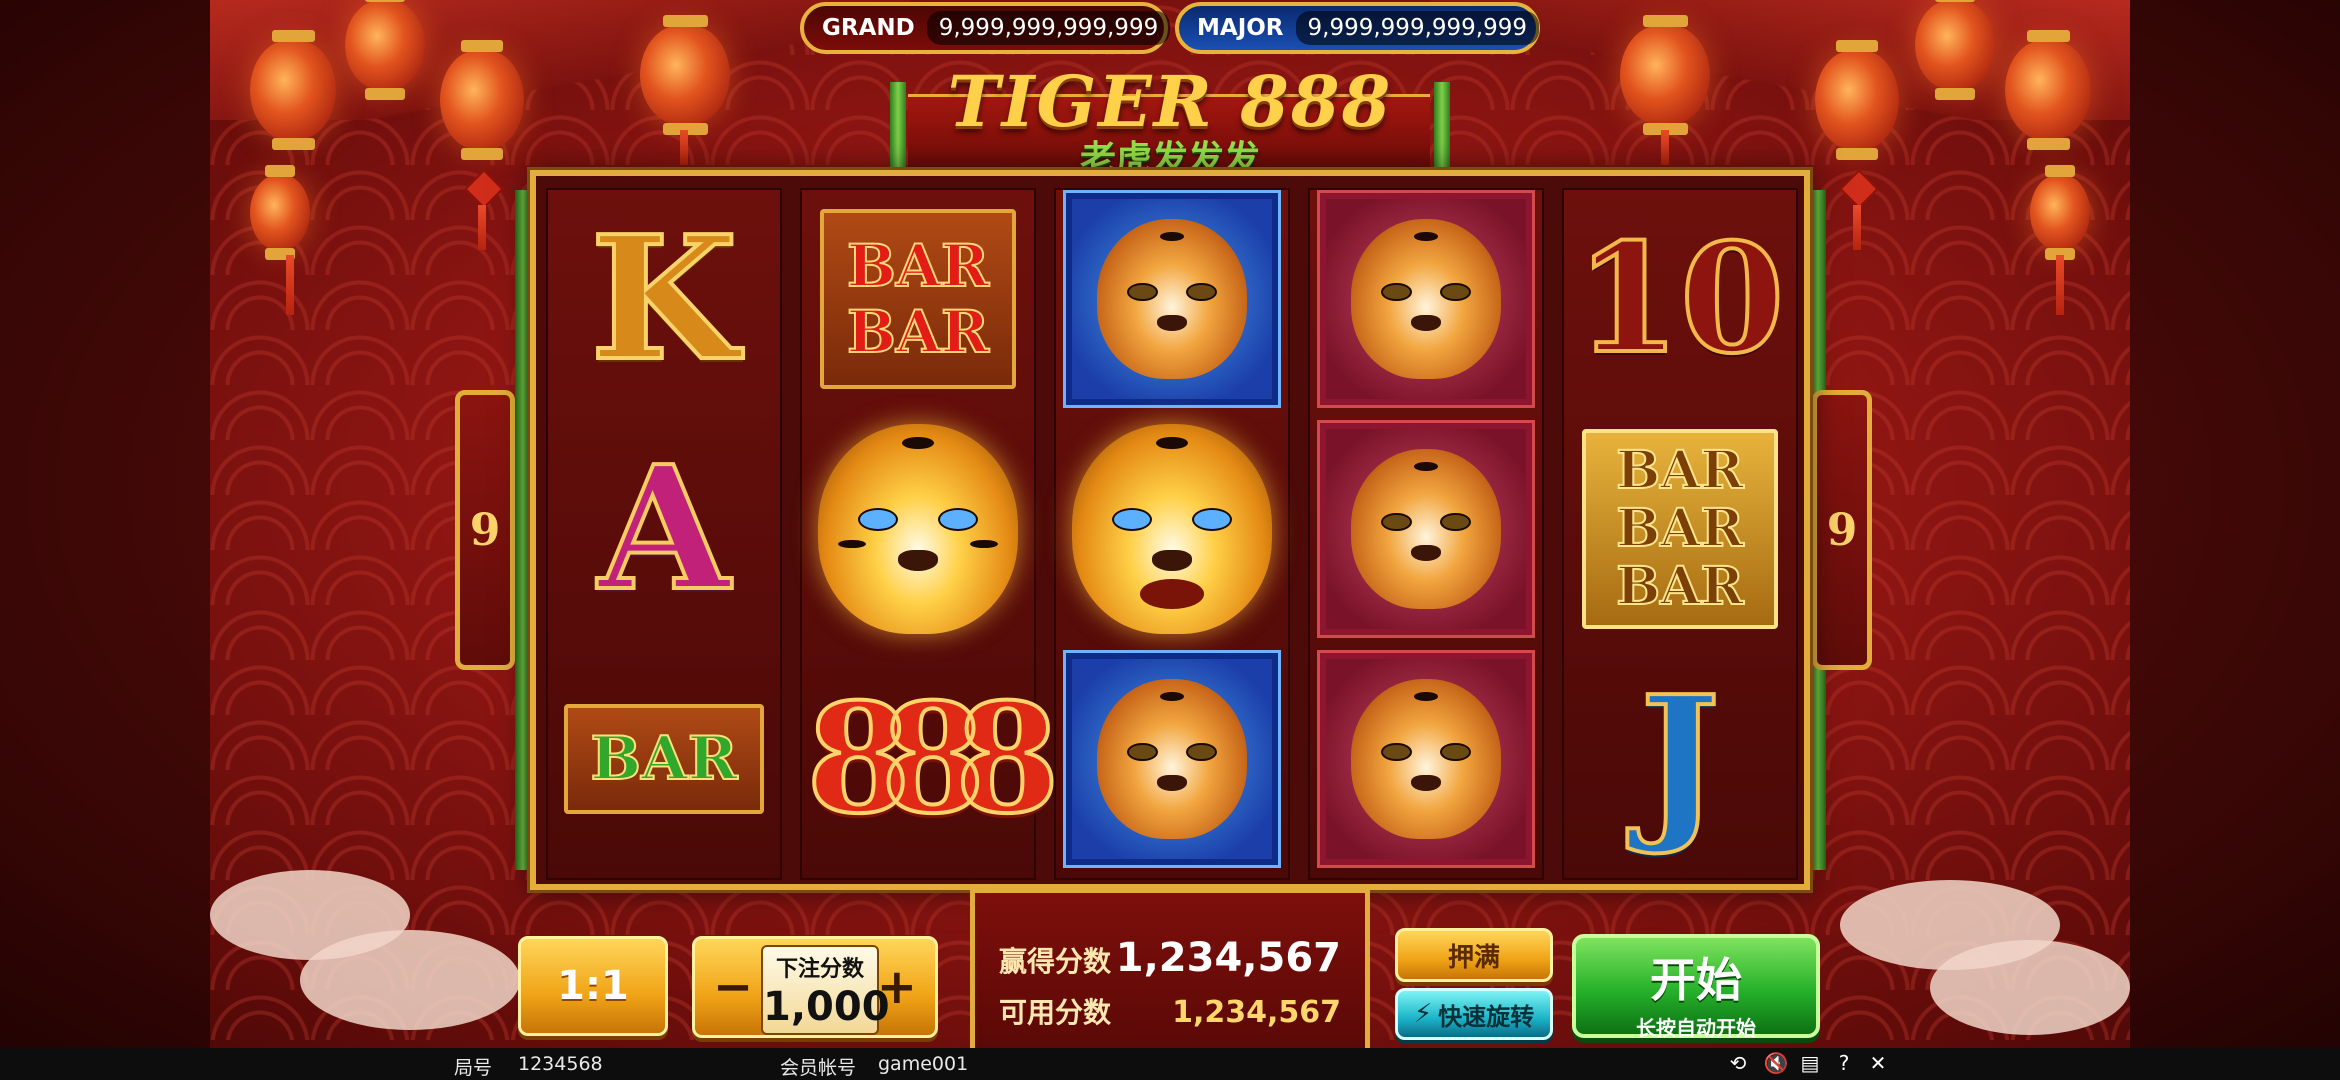 This screenshot has height=1080, width=2340. I want to click on available-value: 1,234,567, so click(1256, 1012).